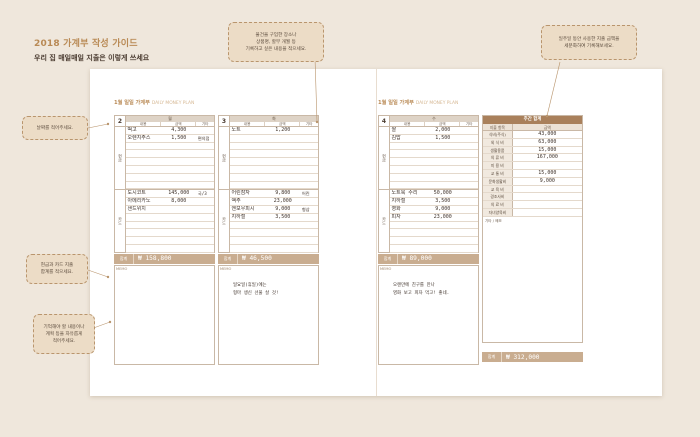  What do you see at coordinates (434, 139) in the screenshot?
I see `cash-row: 김밥 1,500` at bounding box center [434, 139].